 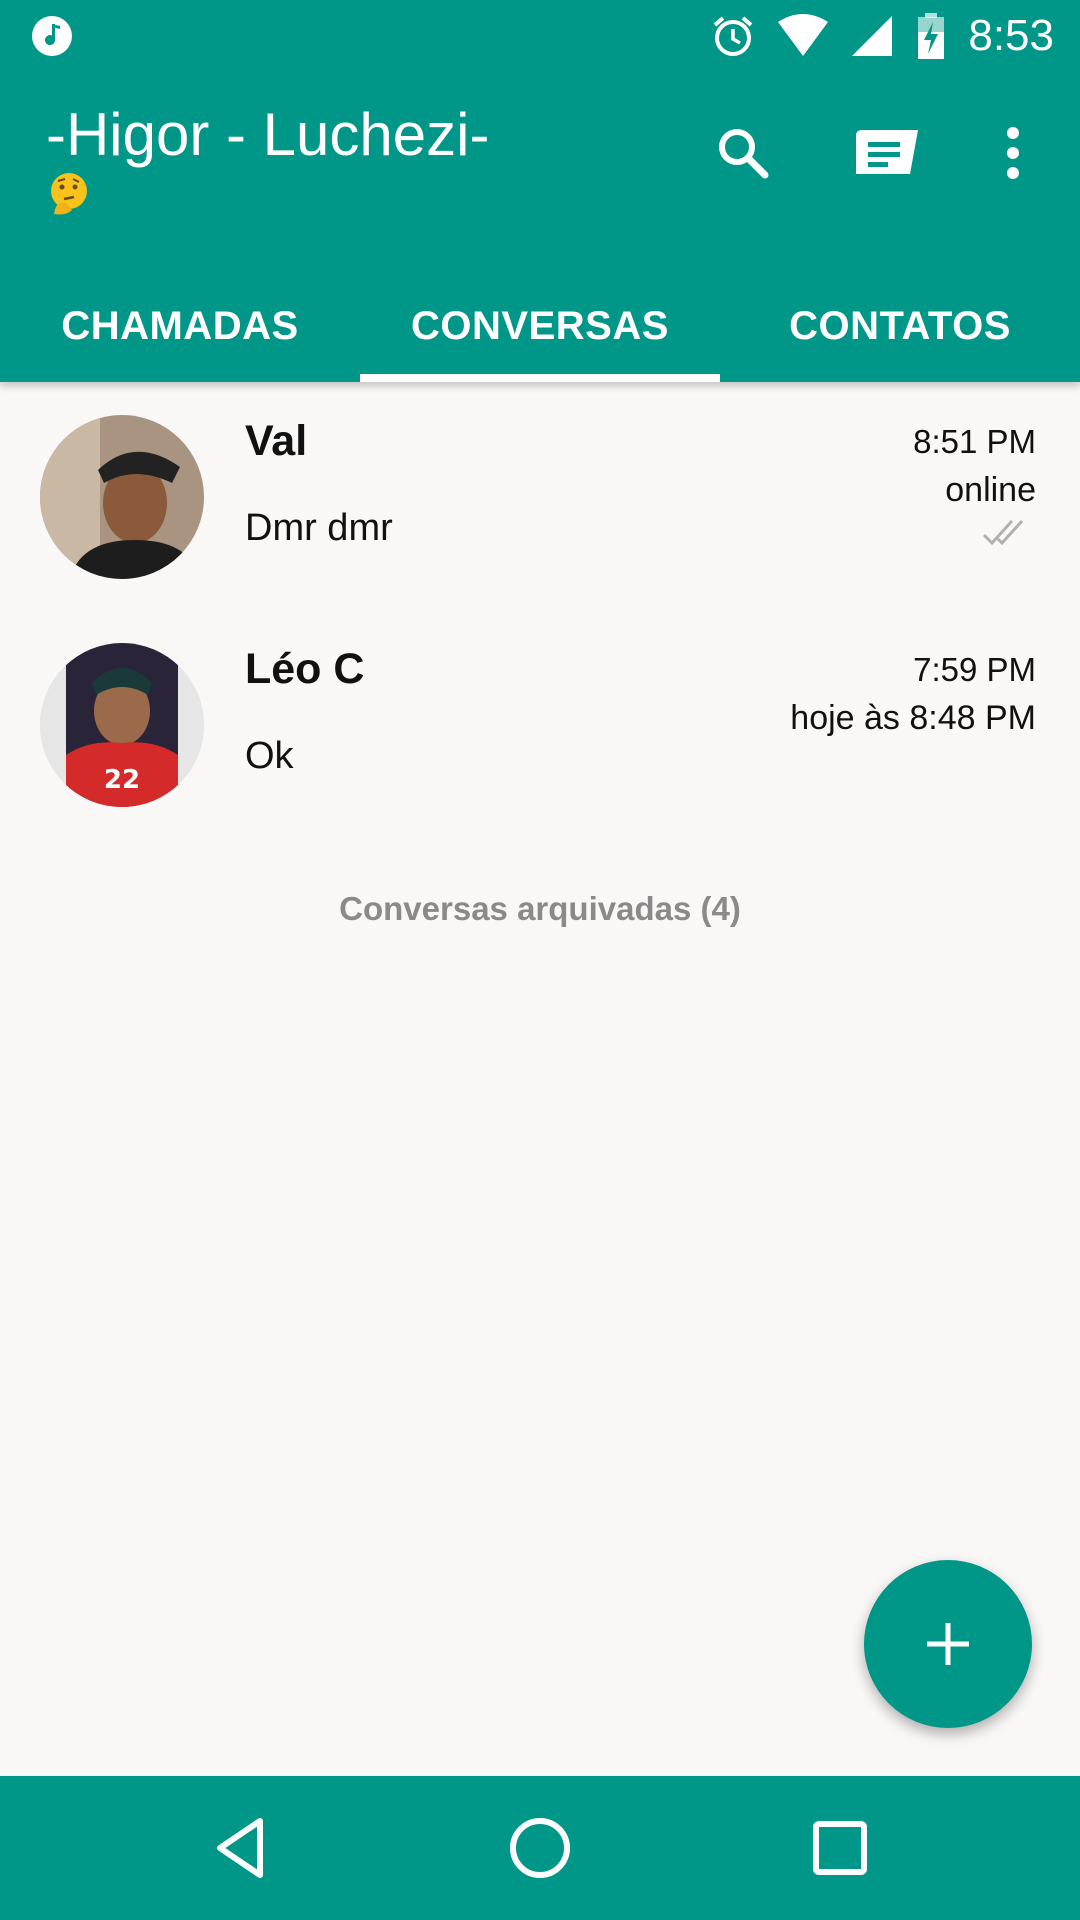 What do you see at coordinates (268, 134) in the screenshot?
I see `page-title: -Higor - Luchezi-` at bounding box center [268, 134].